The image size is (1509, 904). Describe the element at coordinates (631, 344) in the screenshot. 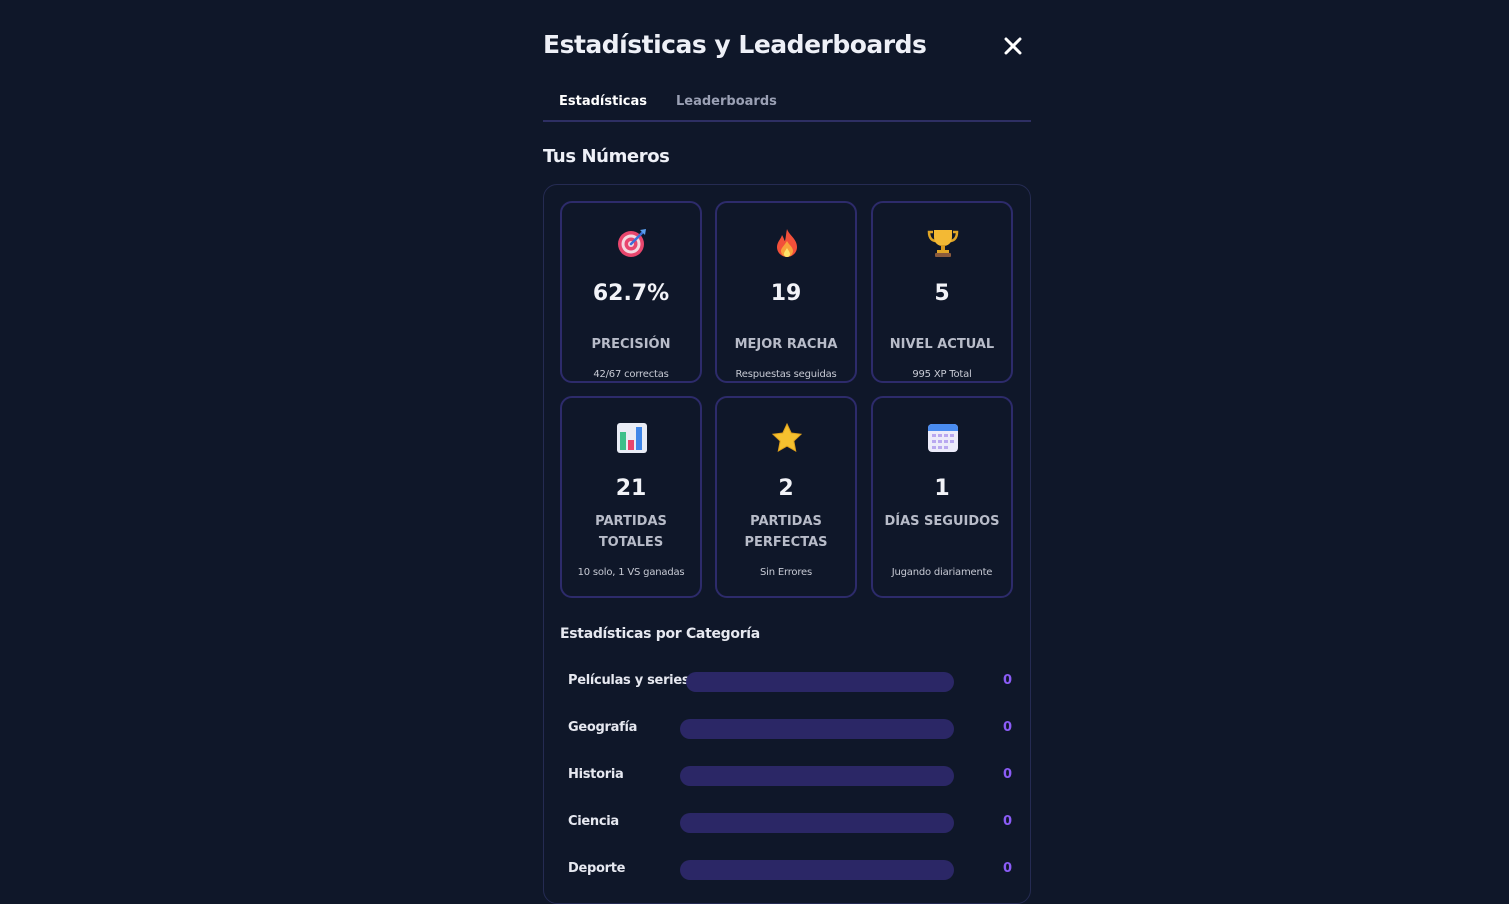

I see `stat-label: PRECISIÓN` at that location.